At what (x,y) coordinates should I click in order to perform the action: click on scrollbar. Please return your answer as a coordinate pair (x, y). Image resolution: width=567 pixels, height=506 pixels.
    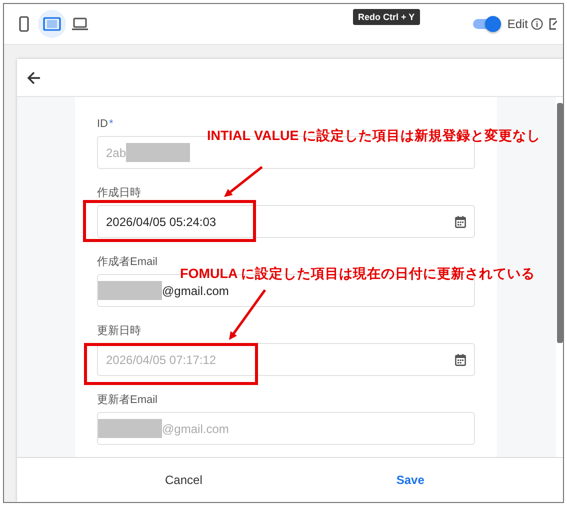
    Looking at the image, I should click on (560, 223).